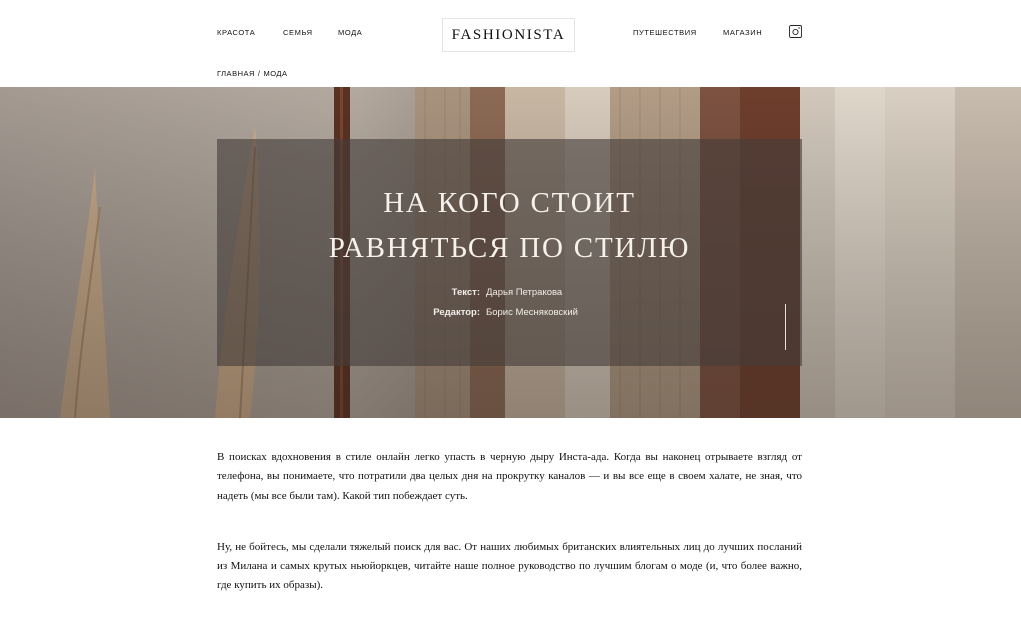  Describe the element at coordinates (524, 292) in the screenshot. I see `text-credit-author: Дарья Петракова` at that location.